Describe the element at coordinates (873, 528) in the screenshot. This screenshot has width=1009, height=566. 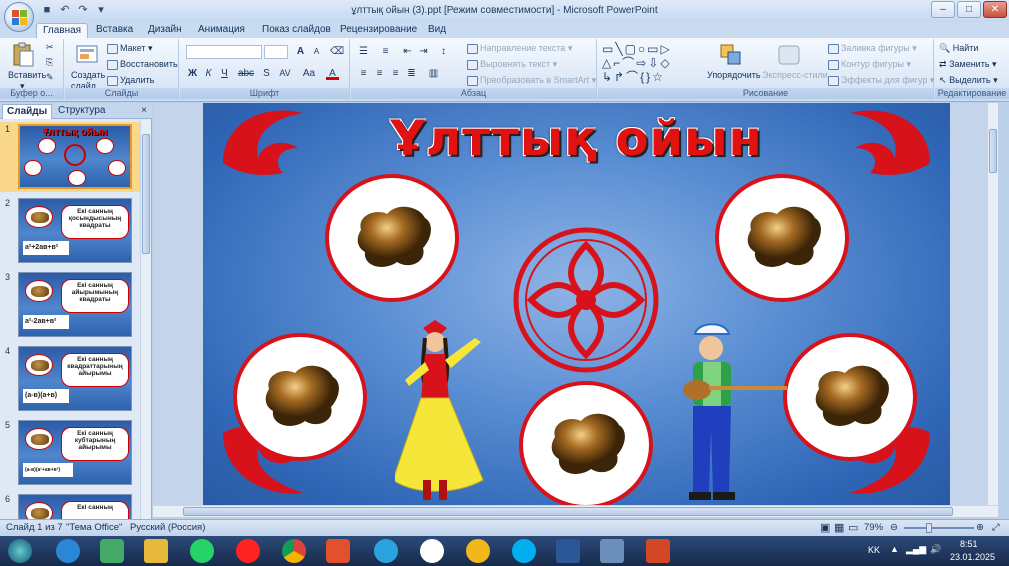
I see `zoom-level: 79%` at that location.